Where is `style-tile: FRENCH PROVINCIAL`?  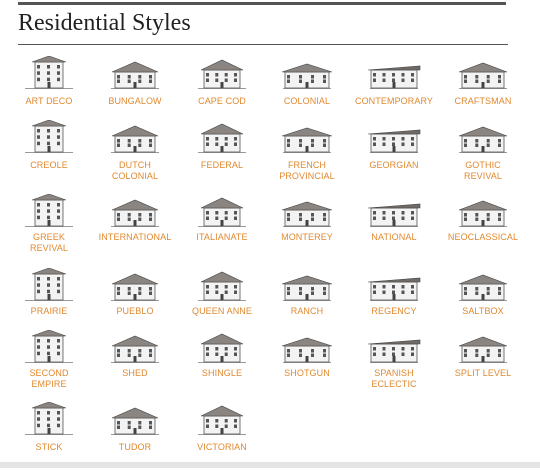
style-tile: FRENCH PROVINCIAL is located at coordinates (307, 155).